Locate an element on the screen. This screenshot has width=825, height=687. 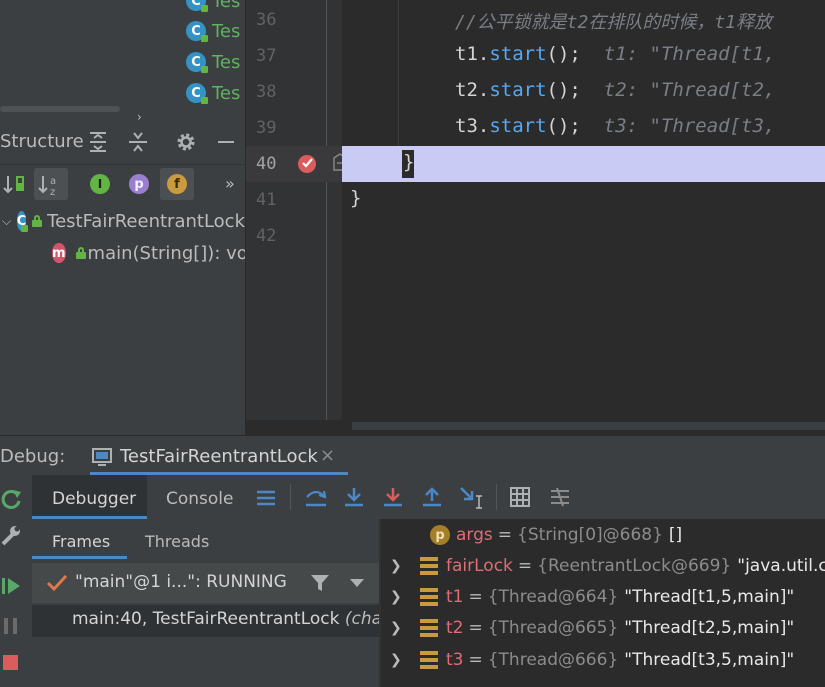
structure-toolbar: az I p f » is located at coordinates (122, 184).